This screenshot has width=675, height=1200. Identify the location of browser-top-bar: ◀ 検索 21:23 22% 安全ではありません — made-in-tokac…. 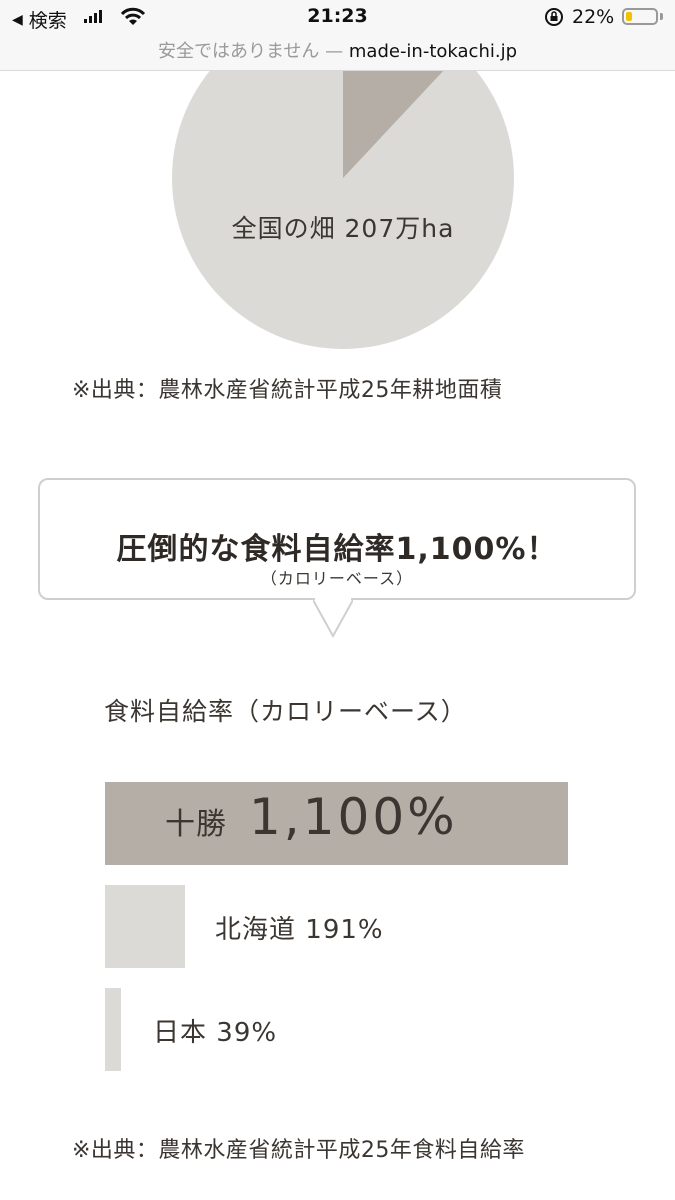
(337, 35).